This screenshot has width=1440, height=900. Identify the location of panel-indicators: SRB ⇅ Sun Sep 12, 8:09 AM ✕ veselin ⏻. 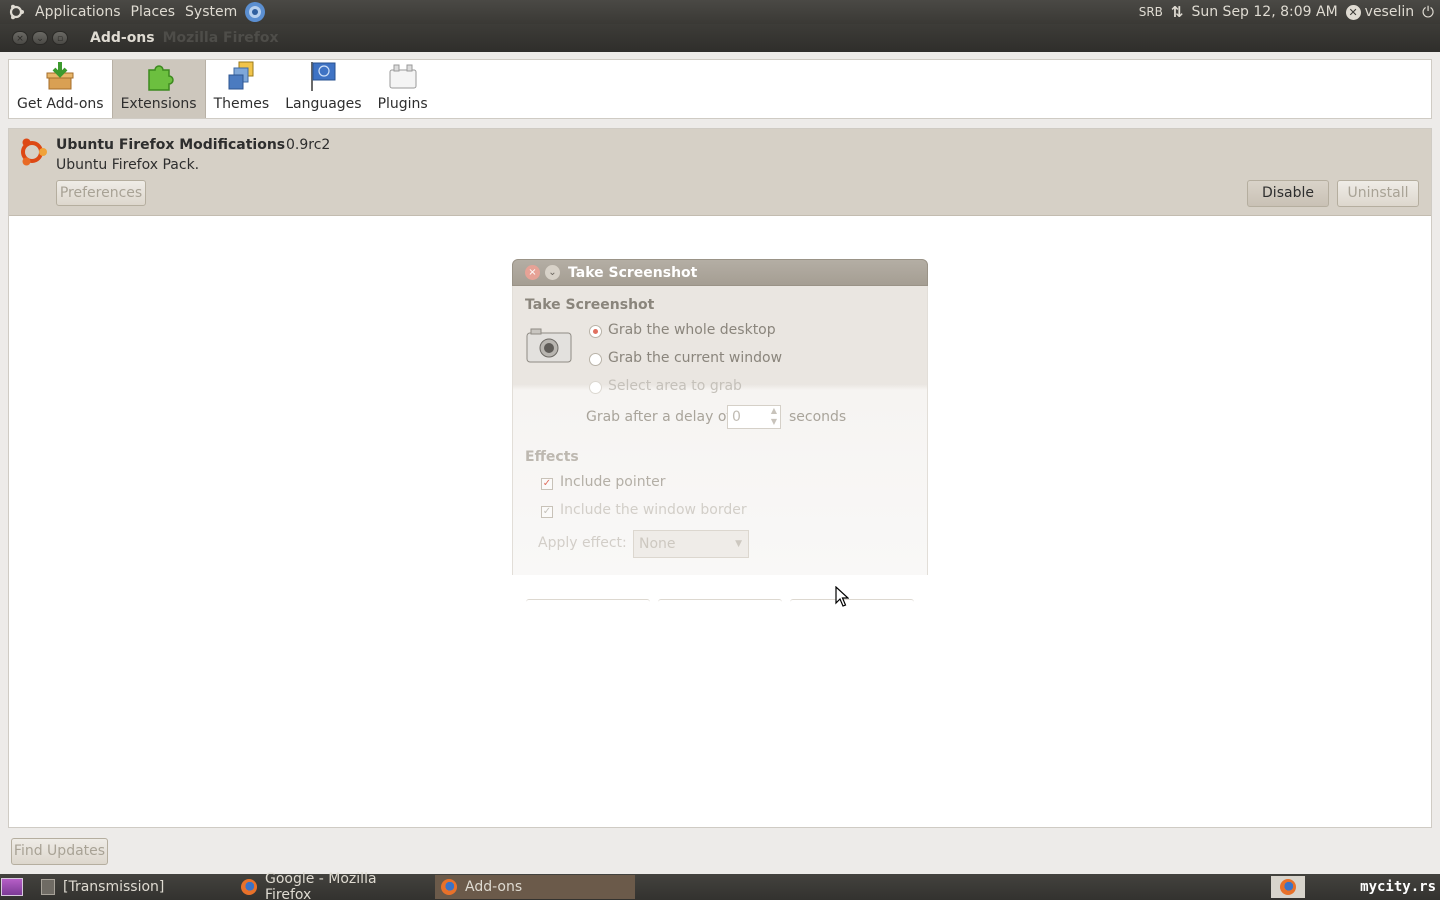
(1289, 12).